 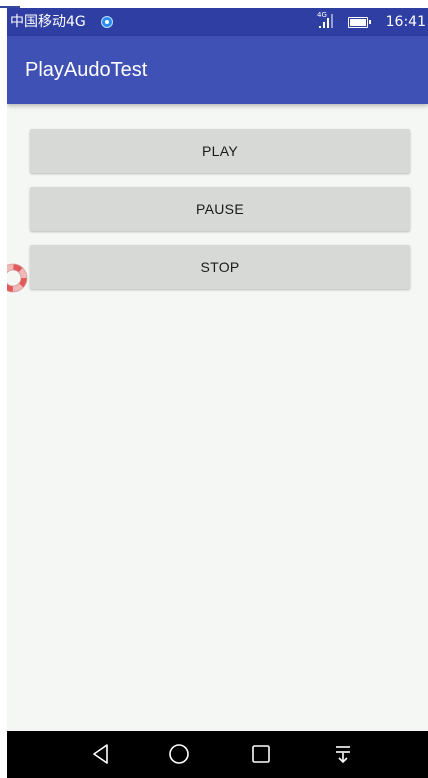 I want to click on play-button: PLAY, so click(x=220, y=151).